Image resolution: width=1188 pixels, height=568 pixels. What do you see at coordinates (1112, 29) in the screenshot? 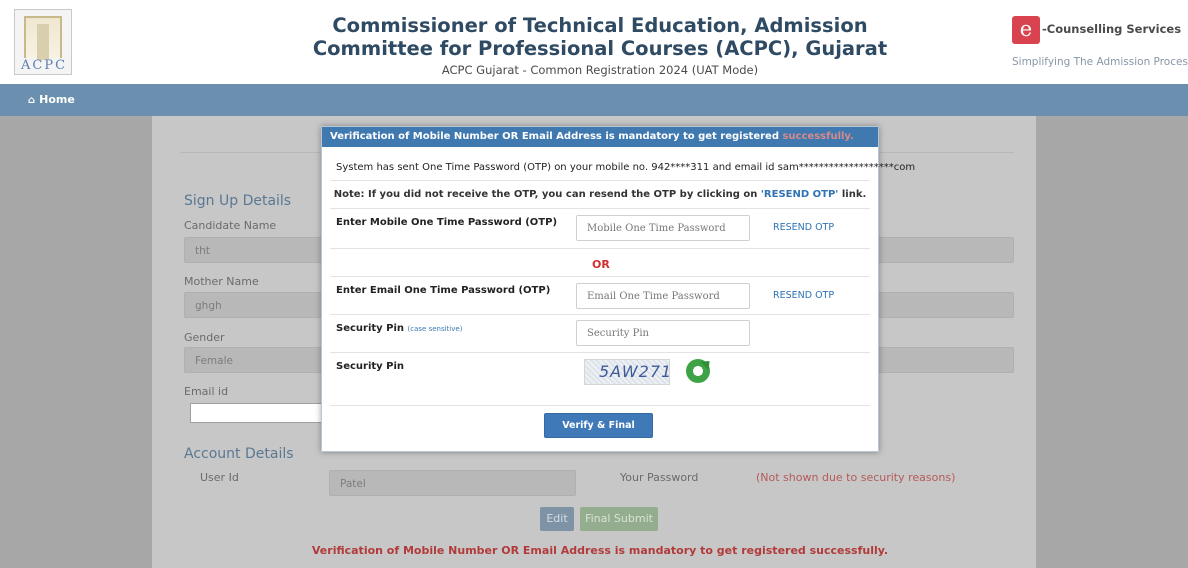
I see `e-counselling-title: -Counselling Services` at bounding box center [1112, 29].